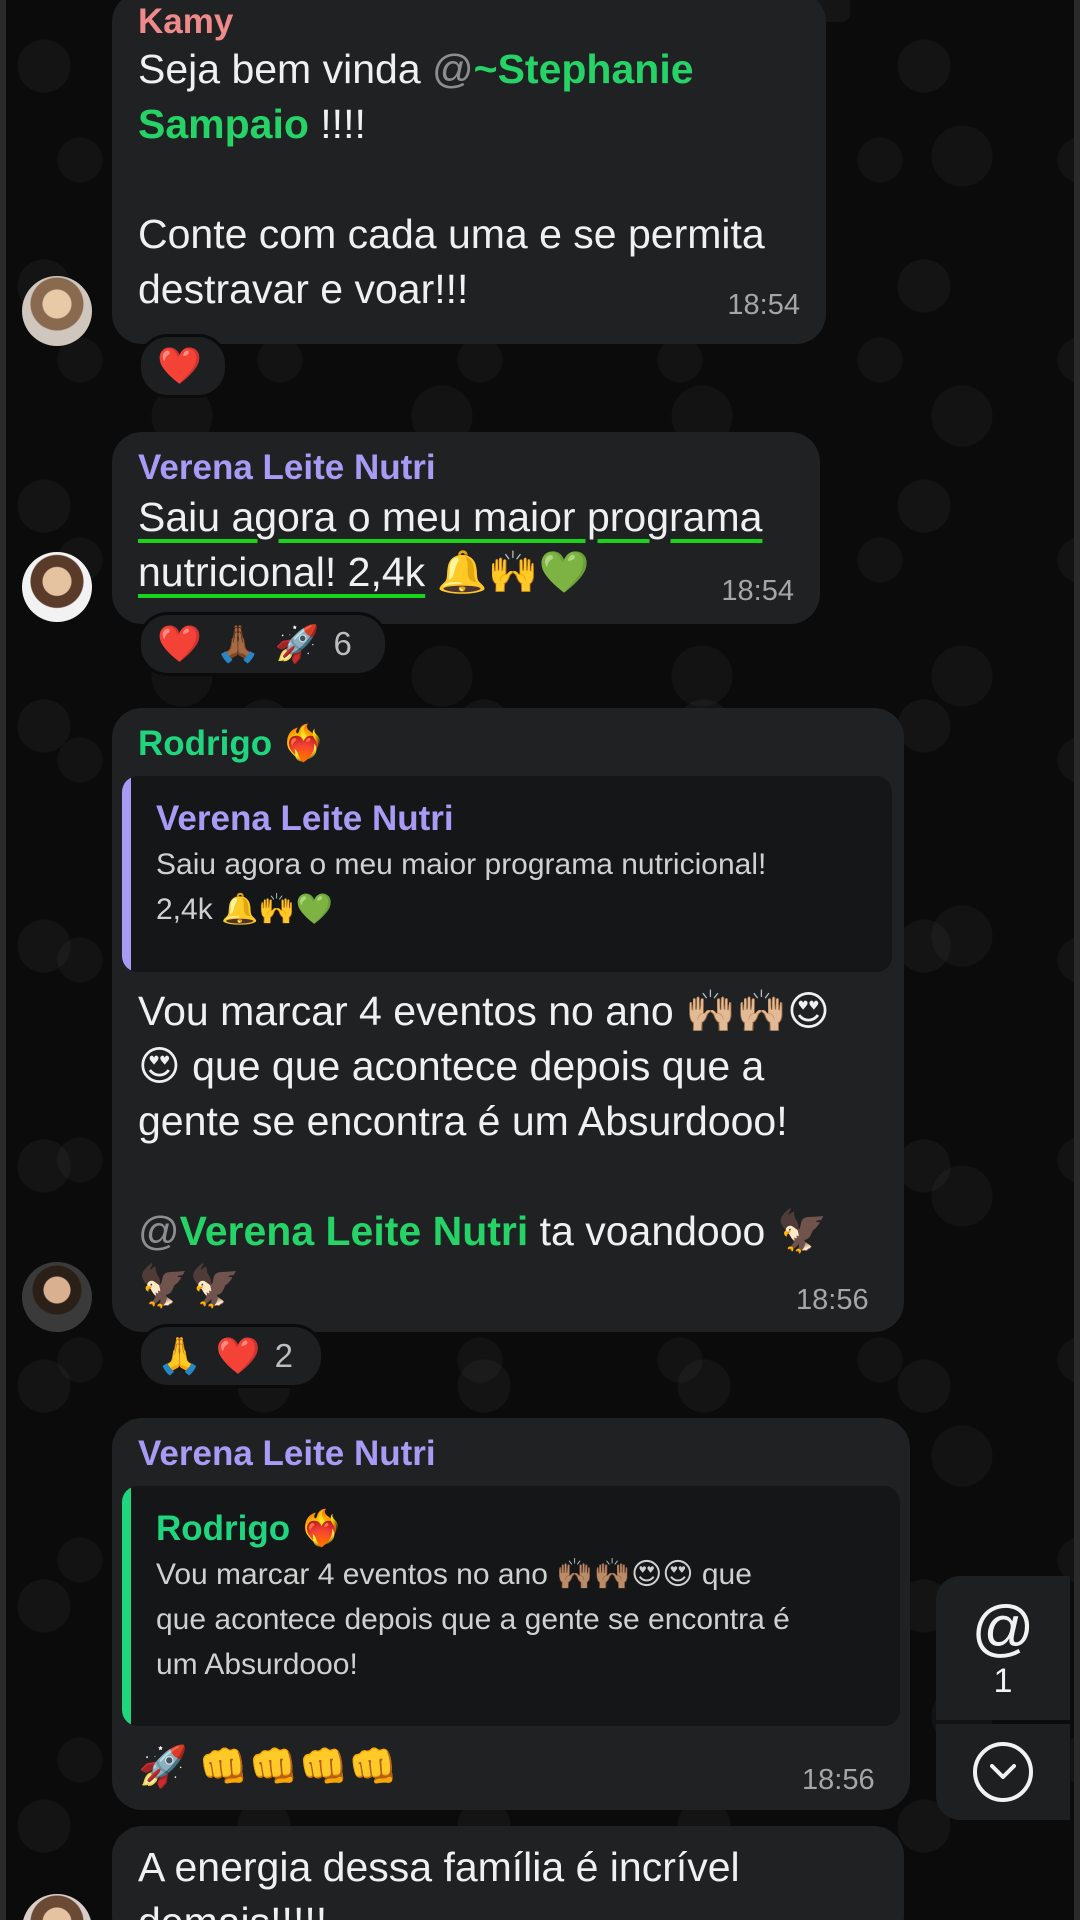 The height and width of the screenshot is (1920, 1080). What do you see at coordinates (1077, 960) in the screenshot?
I see `screen-edge-right` at bounding box center [1077, 960].